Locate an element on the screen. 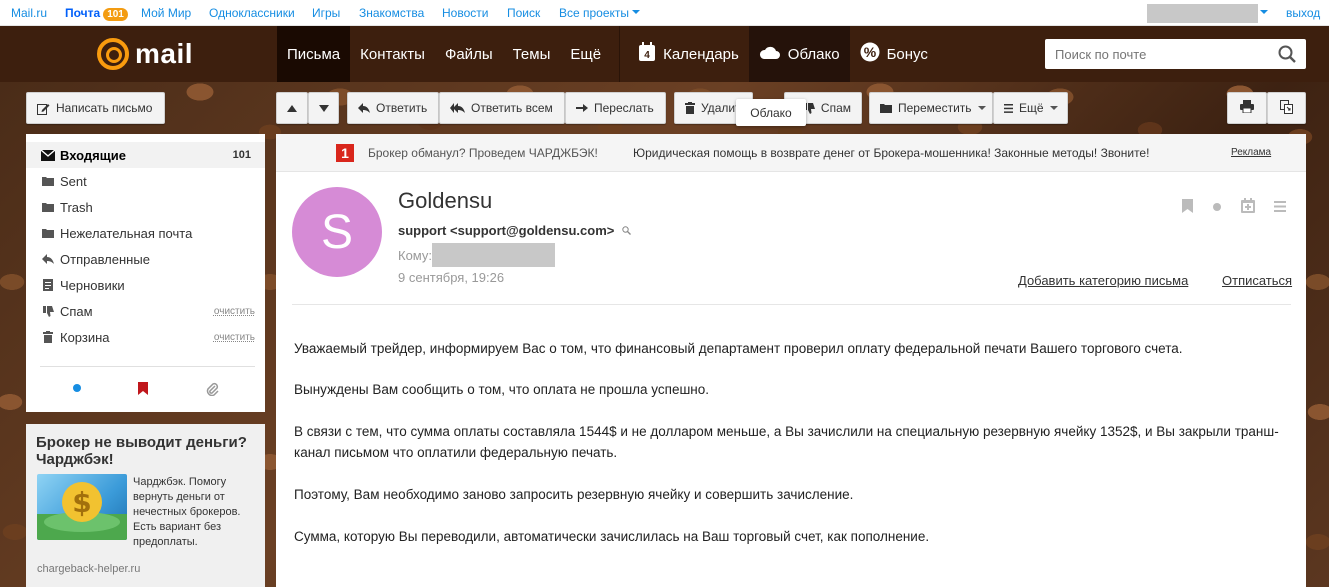 Image resolution: width=1329 pixels, height=587 pixels. portal-link-my-world: Мой Мир is located at coordinates (166, 13).